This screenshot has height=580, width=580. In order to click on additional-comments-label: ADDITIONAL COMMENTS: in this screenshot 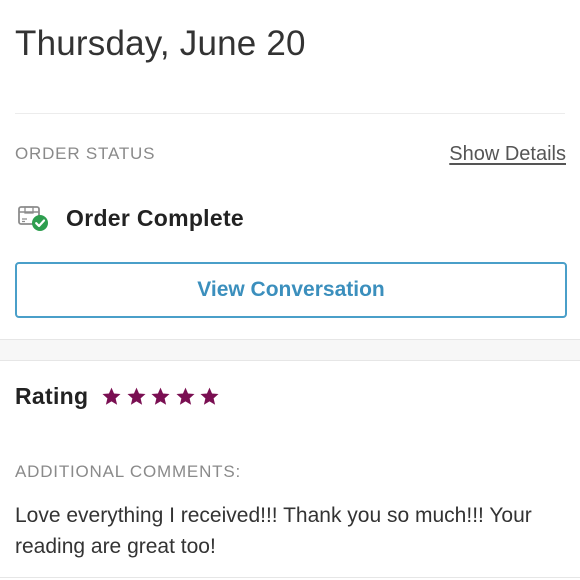, I will do `click(128, 471)`.